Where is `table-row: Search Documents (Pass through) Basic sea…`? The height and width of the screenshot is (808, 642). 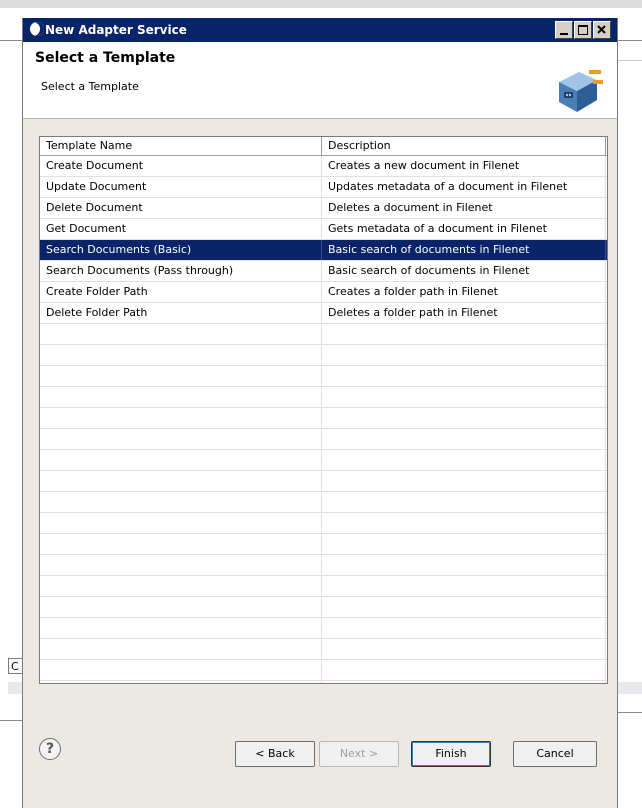 table-row: Search Documents (Pass through) Basic sea… is located at coordinates (323, 271).